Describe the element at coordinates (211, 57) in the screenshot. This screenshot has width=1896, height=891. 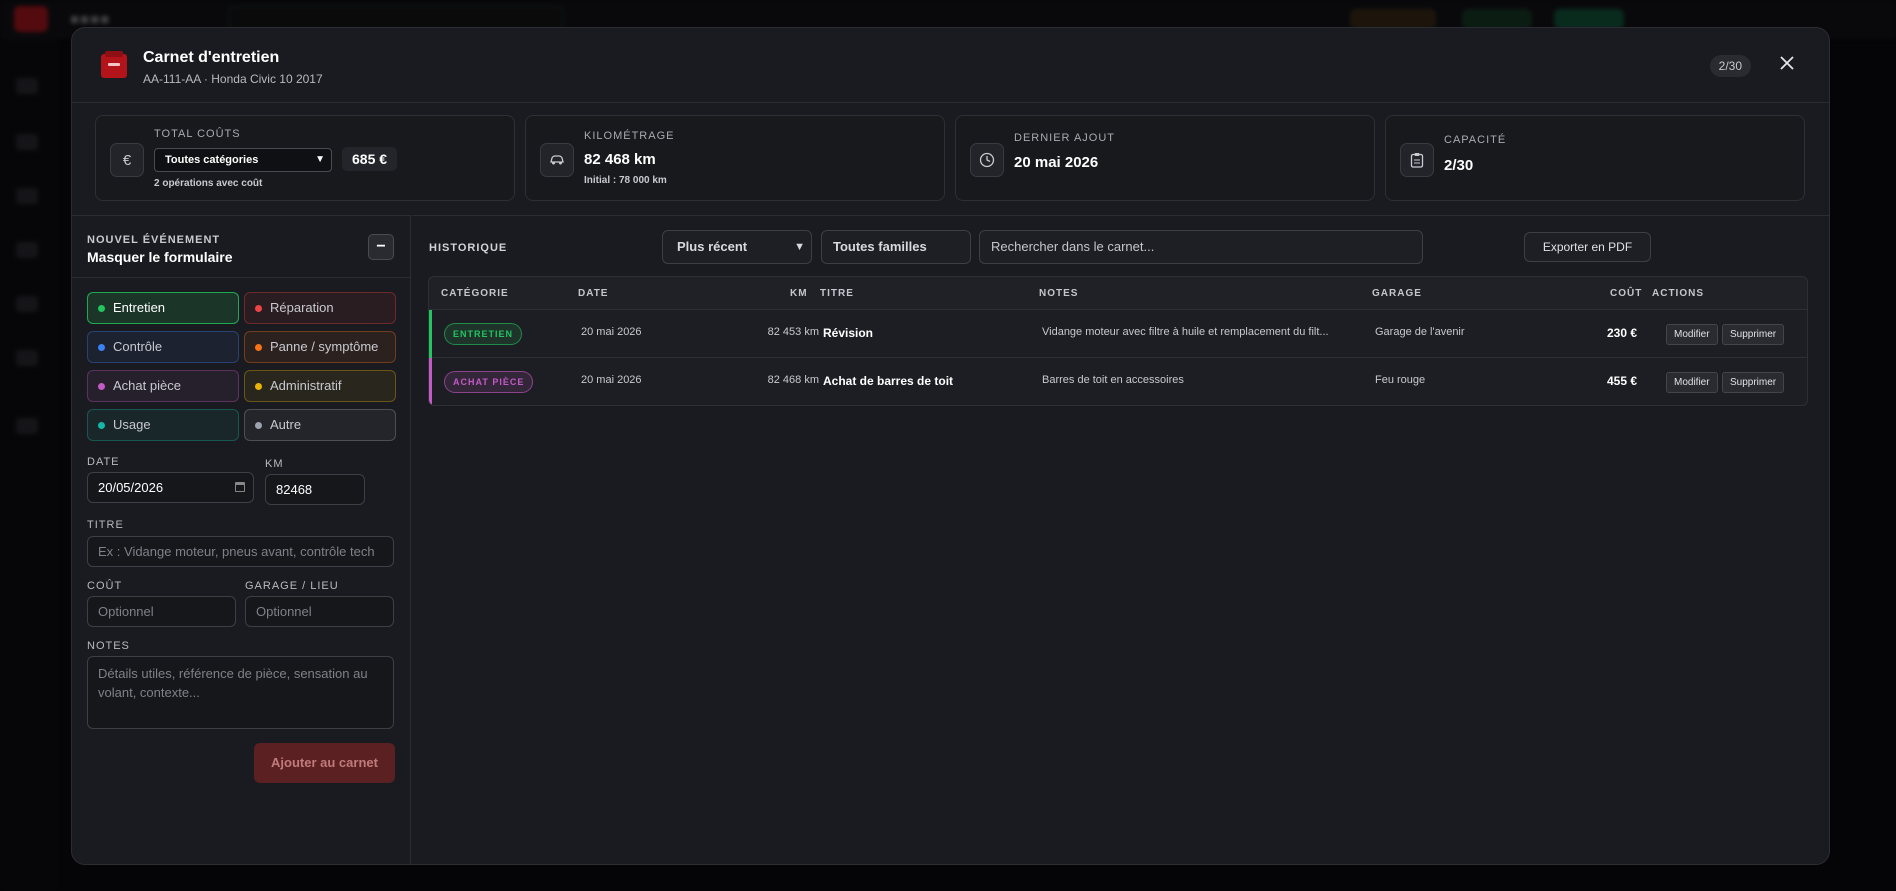
I see `modal-title: Carnet d'entretien` at that location.